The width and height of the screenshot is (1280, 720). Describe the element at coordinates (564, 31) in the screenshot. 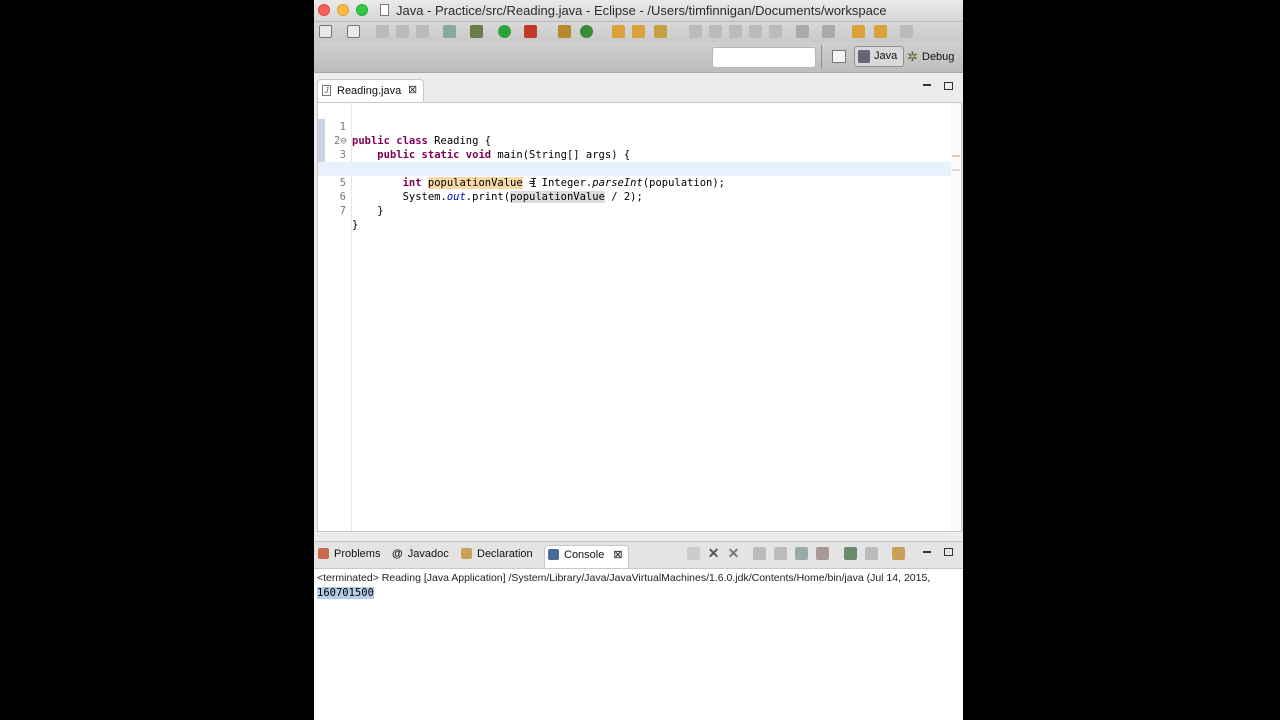

I see `new-java-project-icon` at that location.